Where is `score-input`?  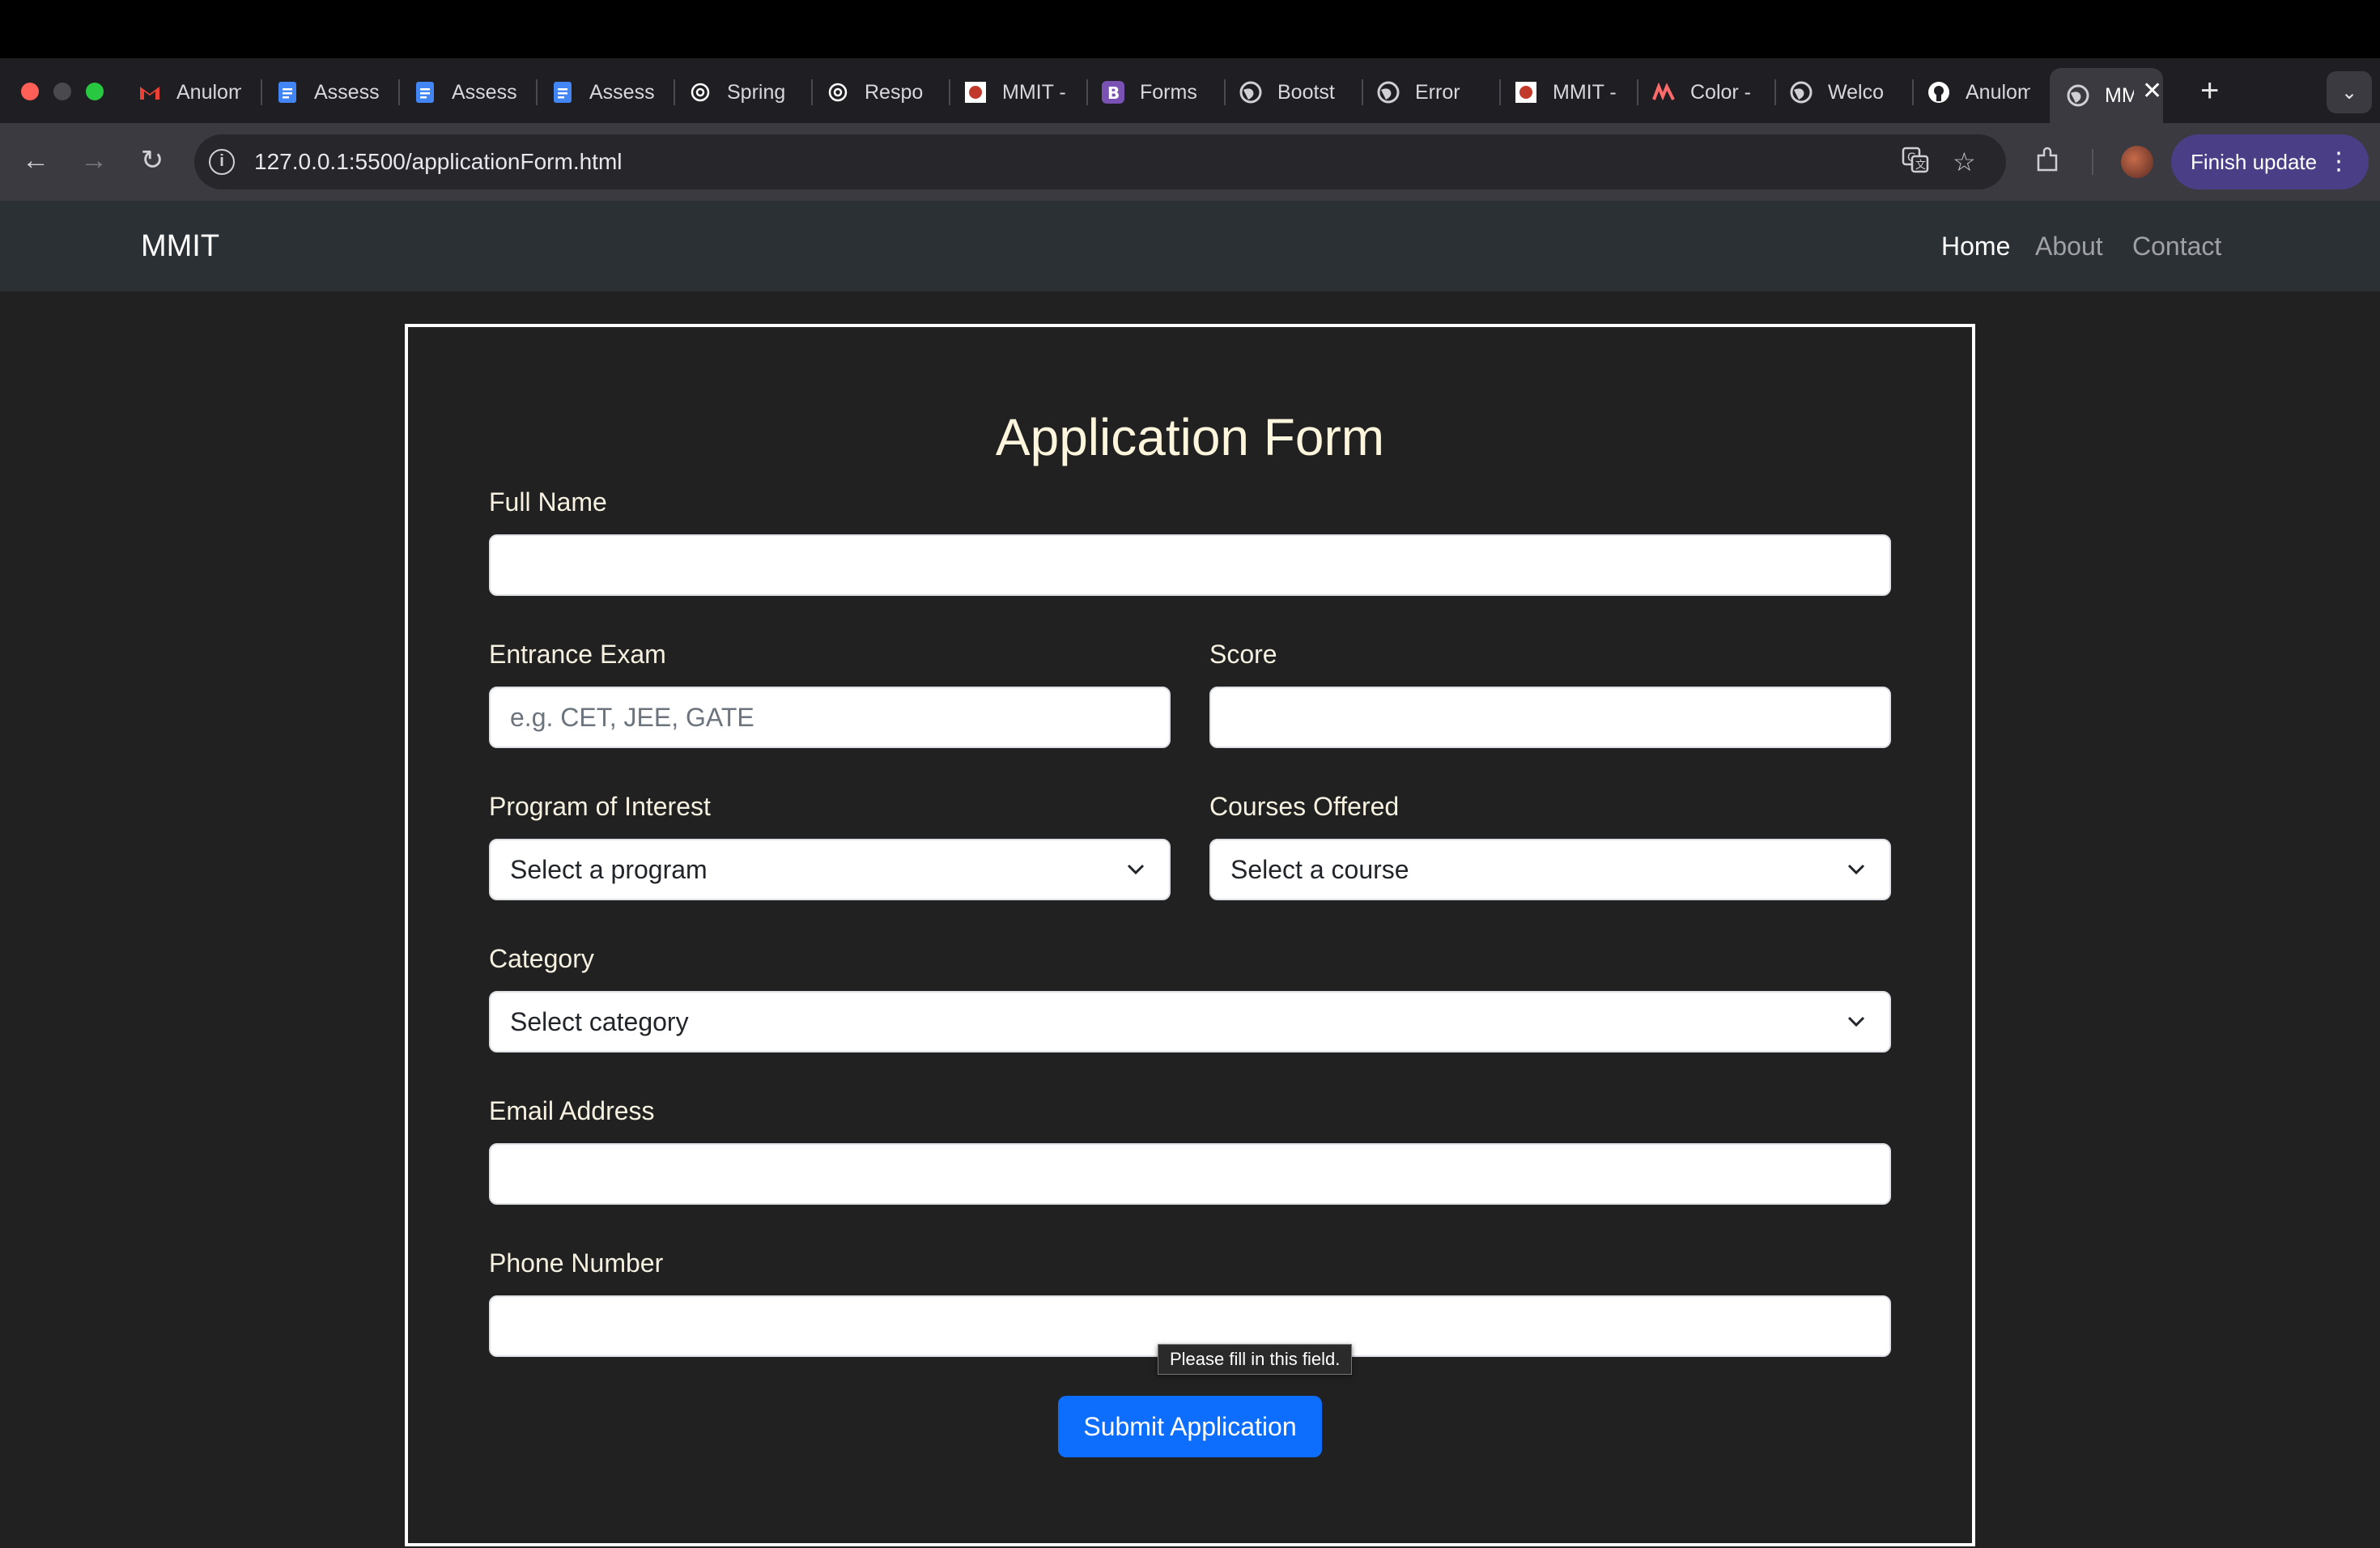
score-input is located at coordinates (1550, 718).